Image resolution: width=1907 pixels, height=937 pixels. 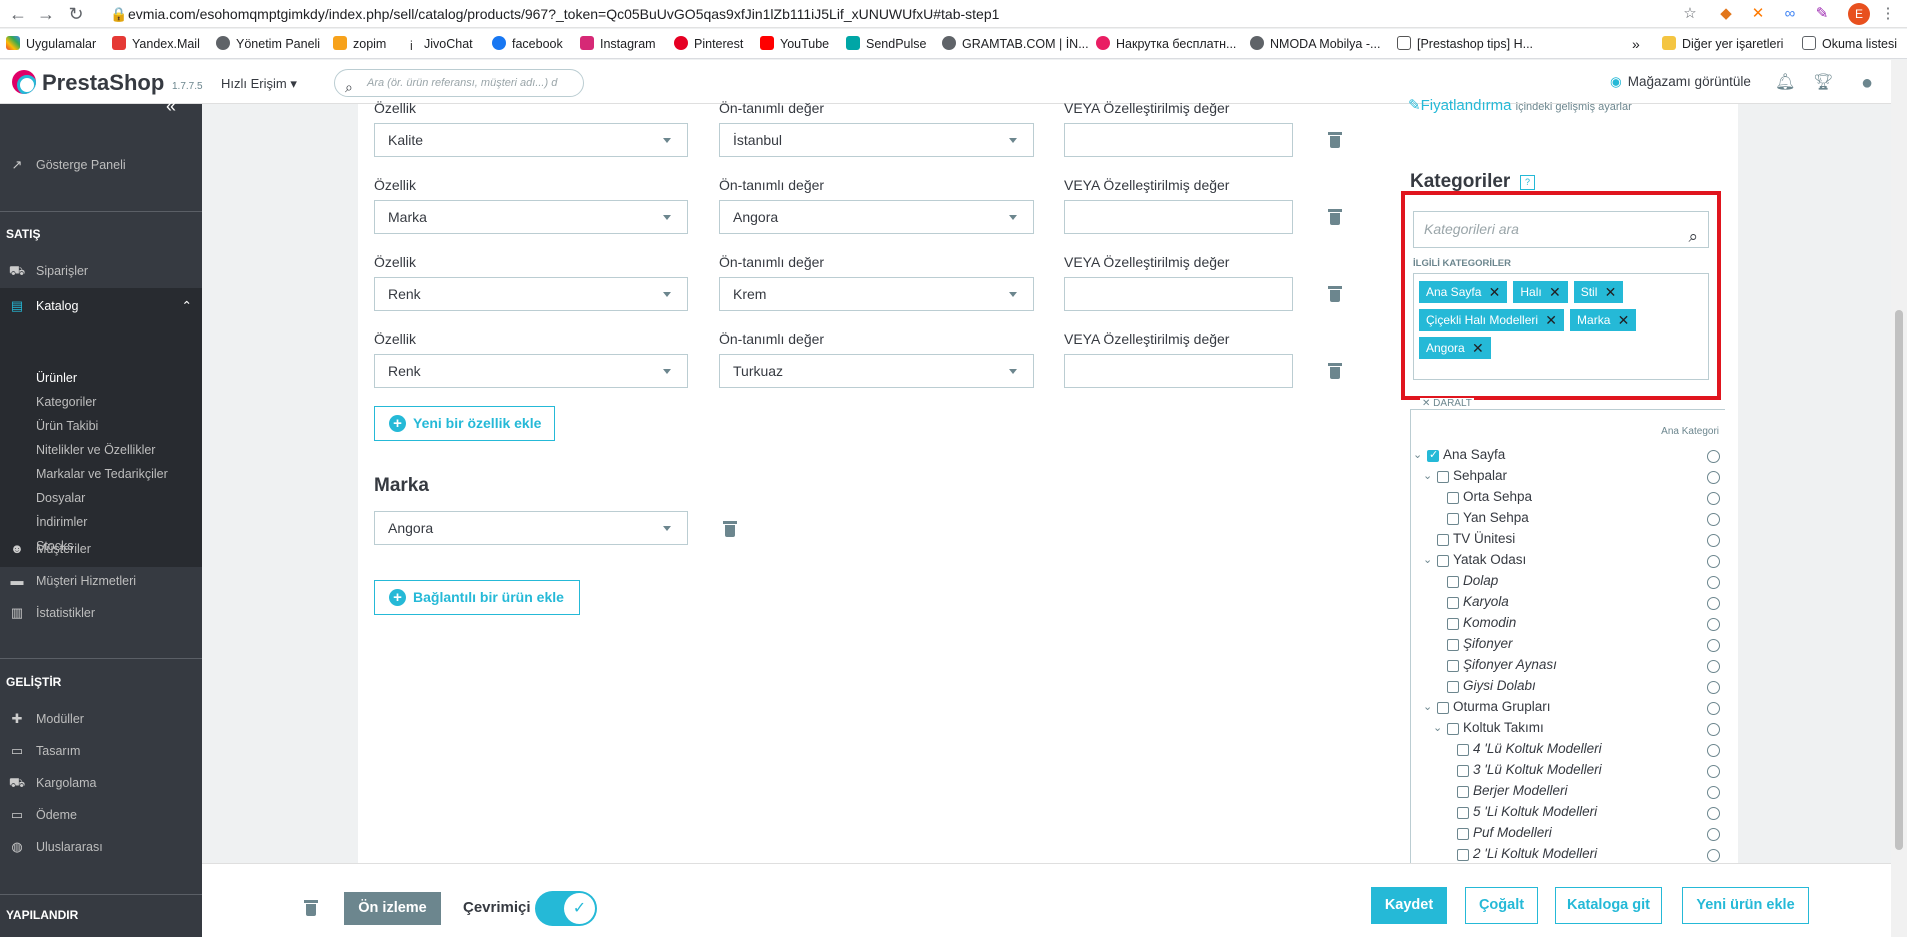 What do you see at coordinates (1568, 478) in the screenshot?
I see `category-tree-item: ⌄ Sehpalar` at bounding box center [1568, 478].